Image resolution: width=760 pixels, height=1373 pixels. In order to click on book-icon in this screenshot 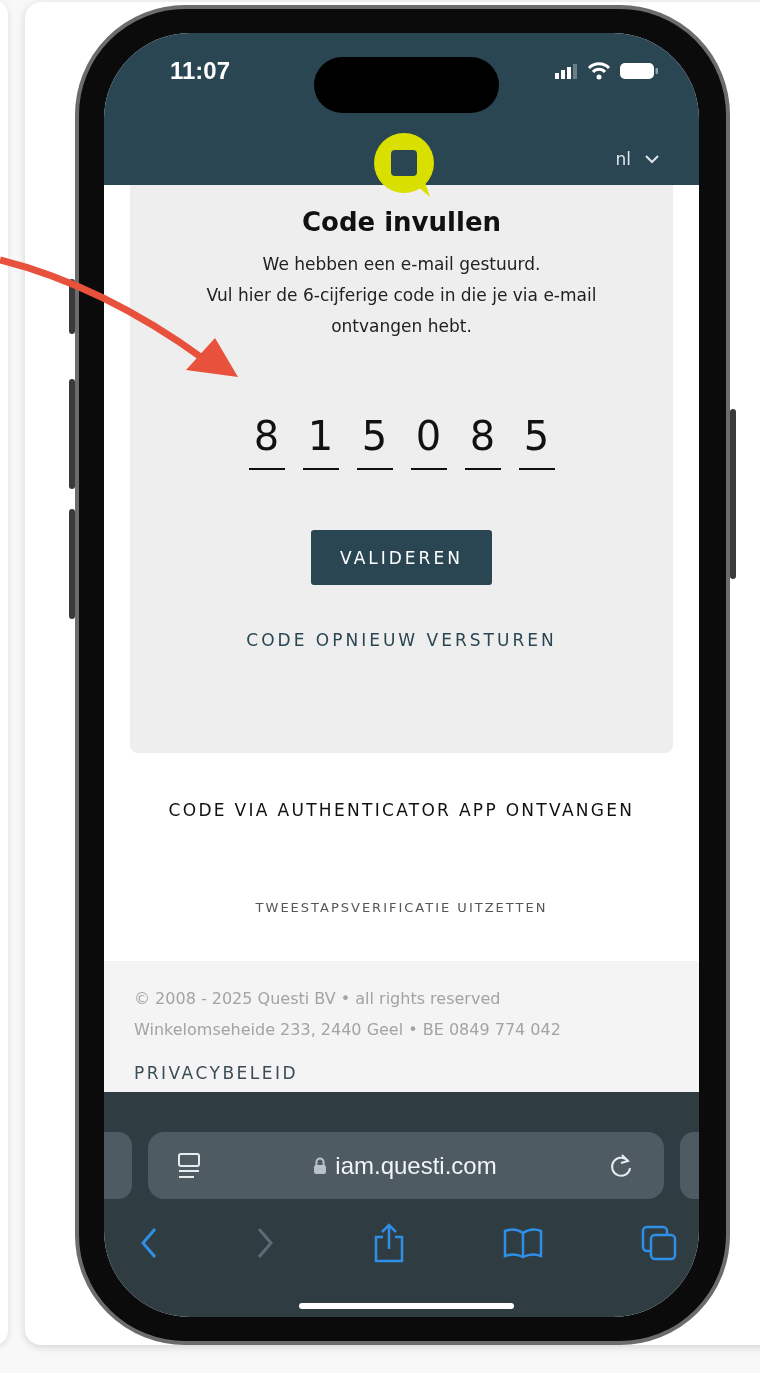, I will do `click(522, 1243)`.